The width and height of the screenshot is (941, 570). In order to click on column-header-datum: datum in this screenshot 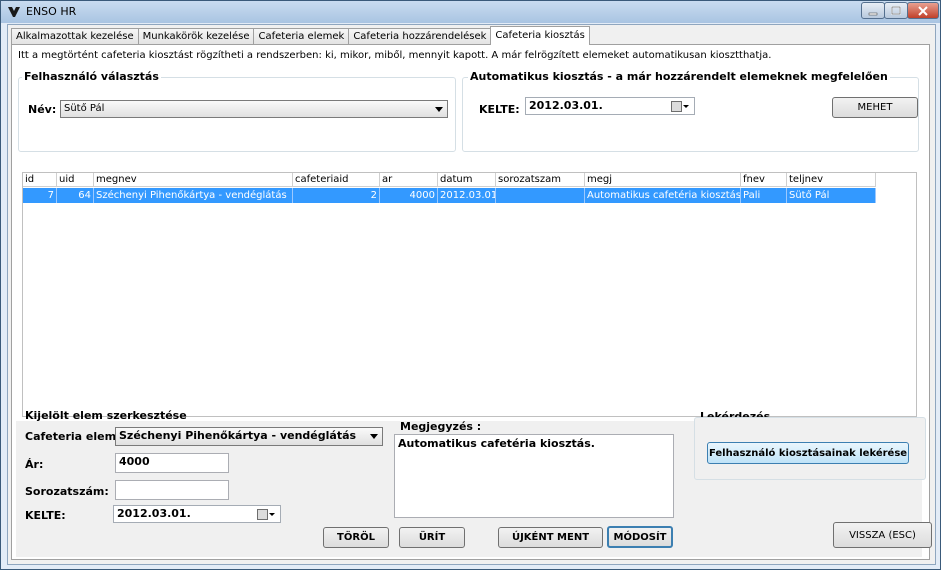, I will do `click(467, 180)`.